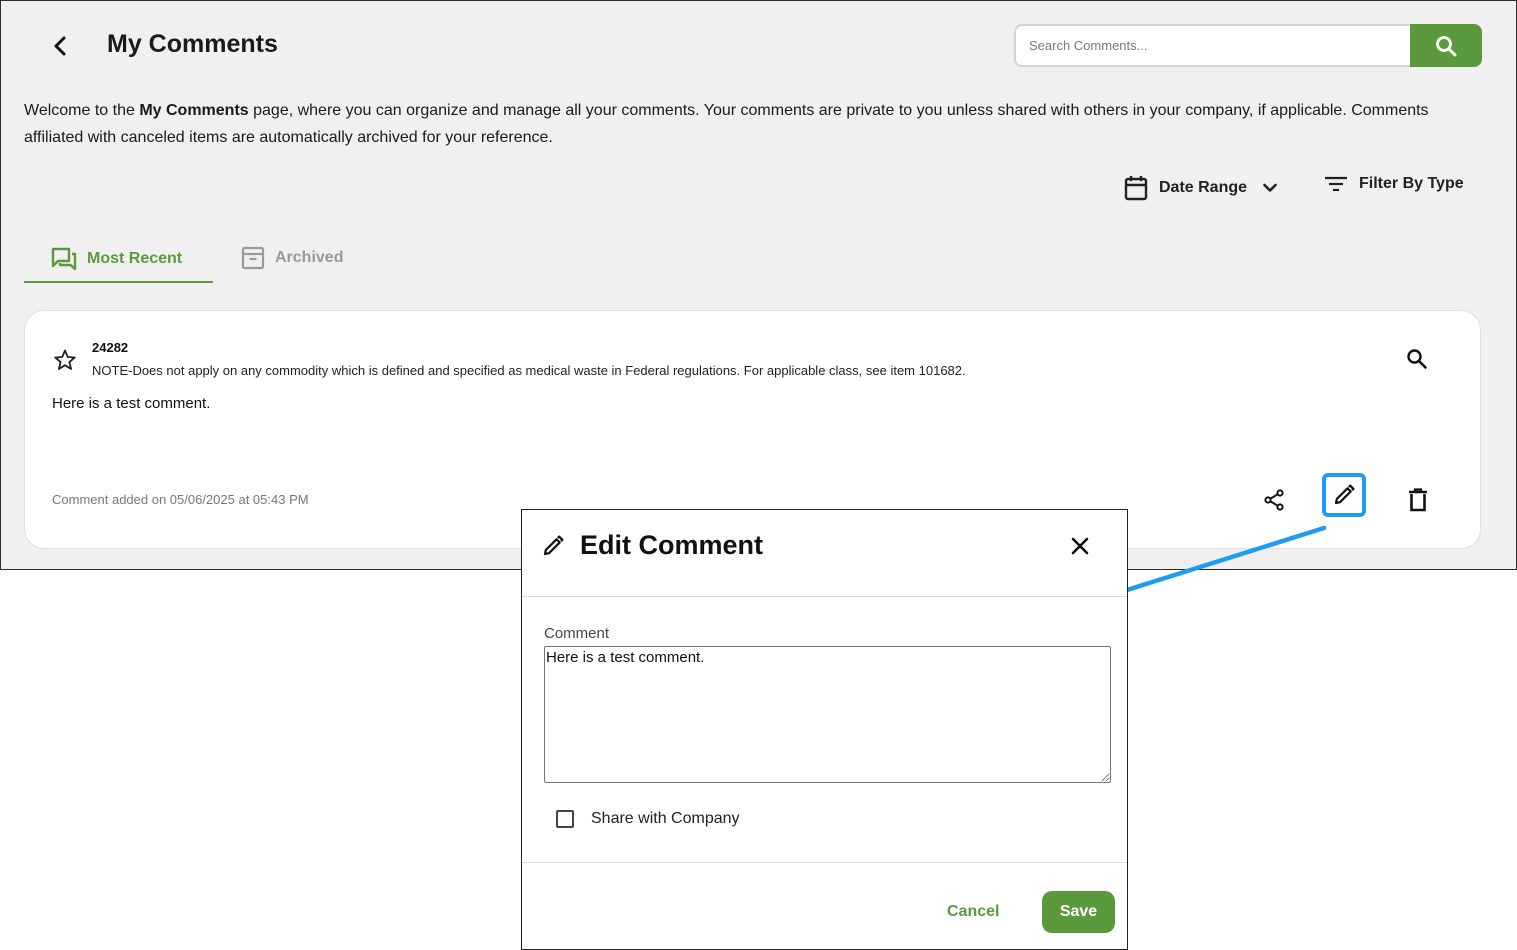 The height and width of the screenshot is (950, 1517). I want to click on intro-bold: My Comments, so click(194, 110).